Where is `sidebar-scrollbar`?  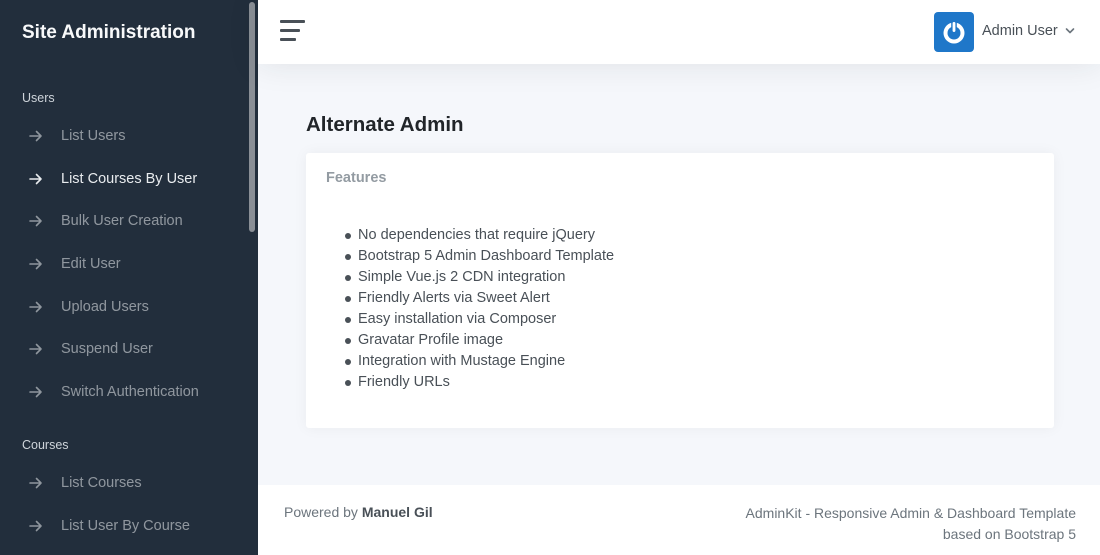 sidebar-scrollbar is located at coordinates (252, 117).